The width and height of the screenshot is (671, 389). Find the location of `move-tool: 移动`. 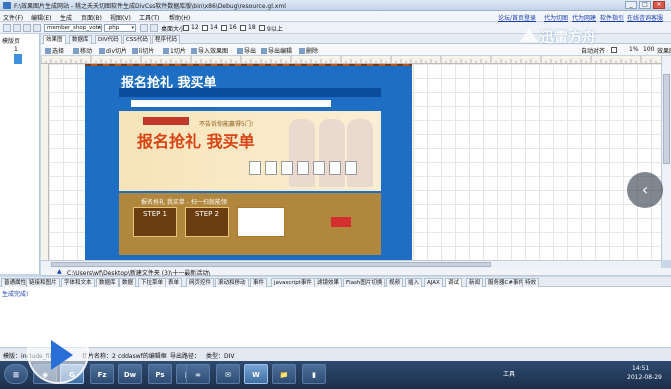

move-tool: 移动 is located at coordinates (82, 50).